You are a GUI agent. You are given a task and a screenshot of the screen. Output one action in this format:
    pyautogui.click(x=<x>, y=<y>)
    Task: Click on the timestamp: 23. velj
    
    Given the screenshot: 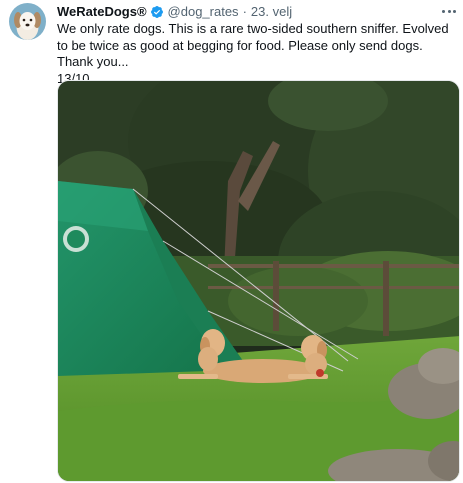 What is the action you would take?
    pyautogui.click(x=271, y=12)
    